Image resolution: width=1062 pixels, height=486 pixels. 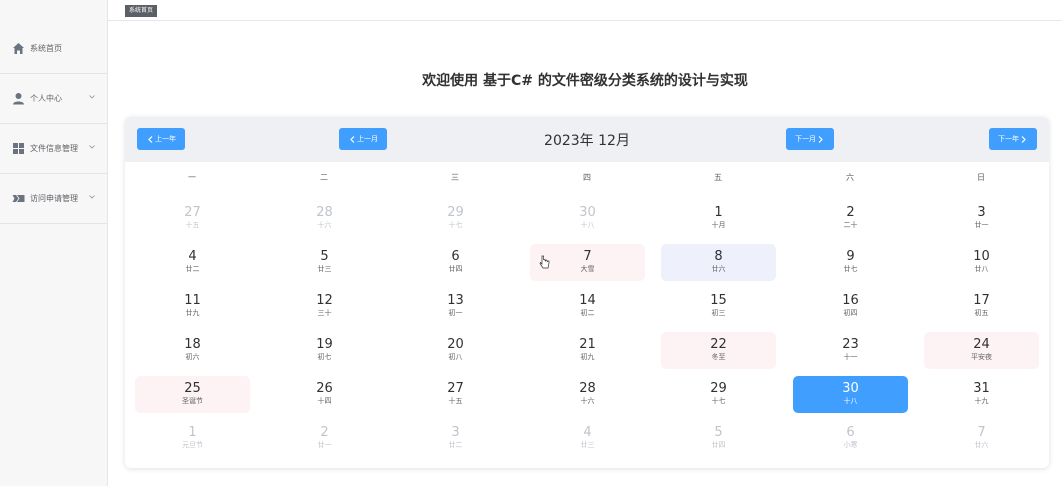 What do you see at coordinates (324, 357) in the screenshot?
I see `lunar-date: 初七` at bounding box center [324, 357].